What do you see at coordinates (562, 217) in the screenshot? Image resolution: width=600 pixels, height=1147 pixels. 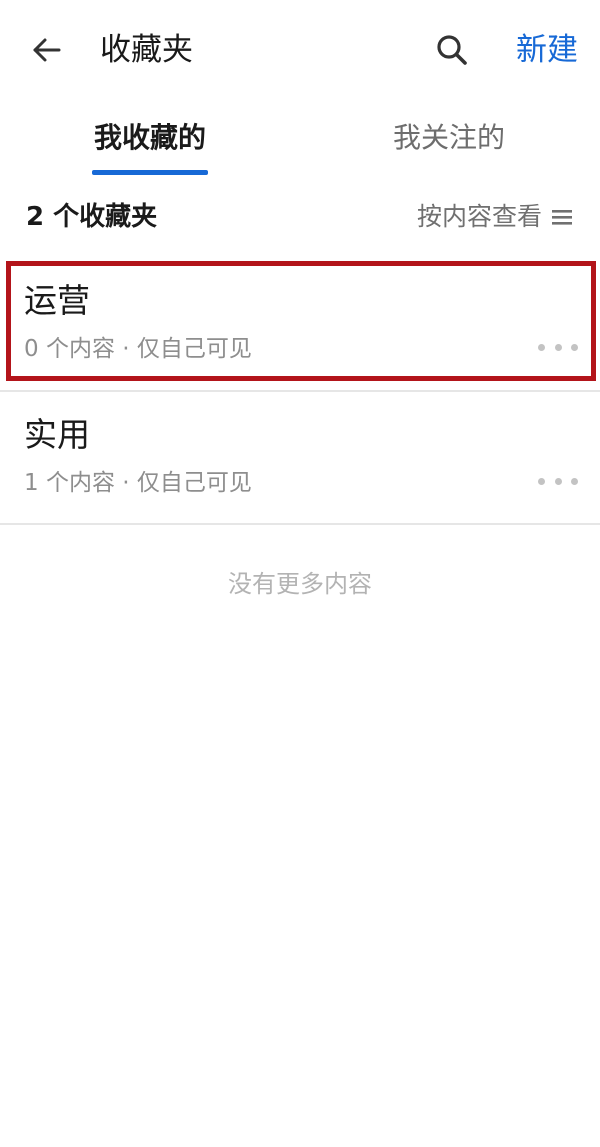 I see `list-icon` at bounding box center [562, 217].